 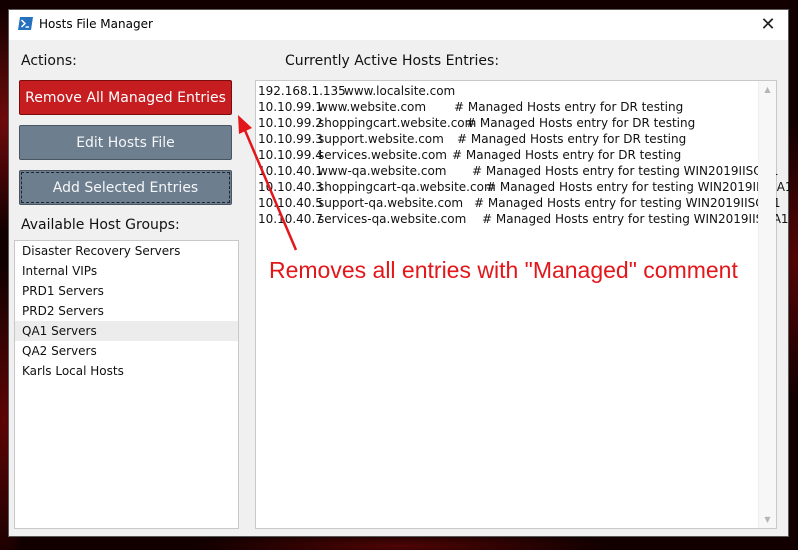 I want to click on entry-ip: 10.10.40.3, so click(x=290, y=187).